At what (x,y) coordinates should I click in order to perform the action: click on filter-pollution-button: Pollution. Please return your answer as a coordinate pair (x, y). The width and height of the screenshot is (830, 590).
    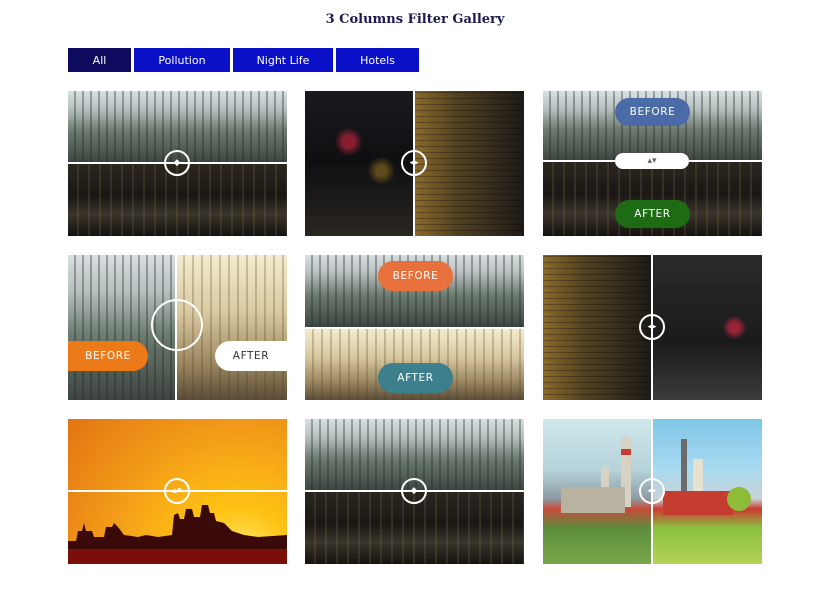
    Looking at the image, I should click on (182, 60).